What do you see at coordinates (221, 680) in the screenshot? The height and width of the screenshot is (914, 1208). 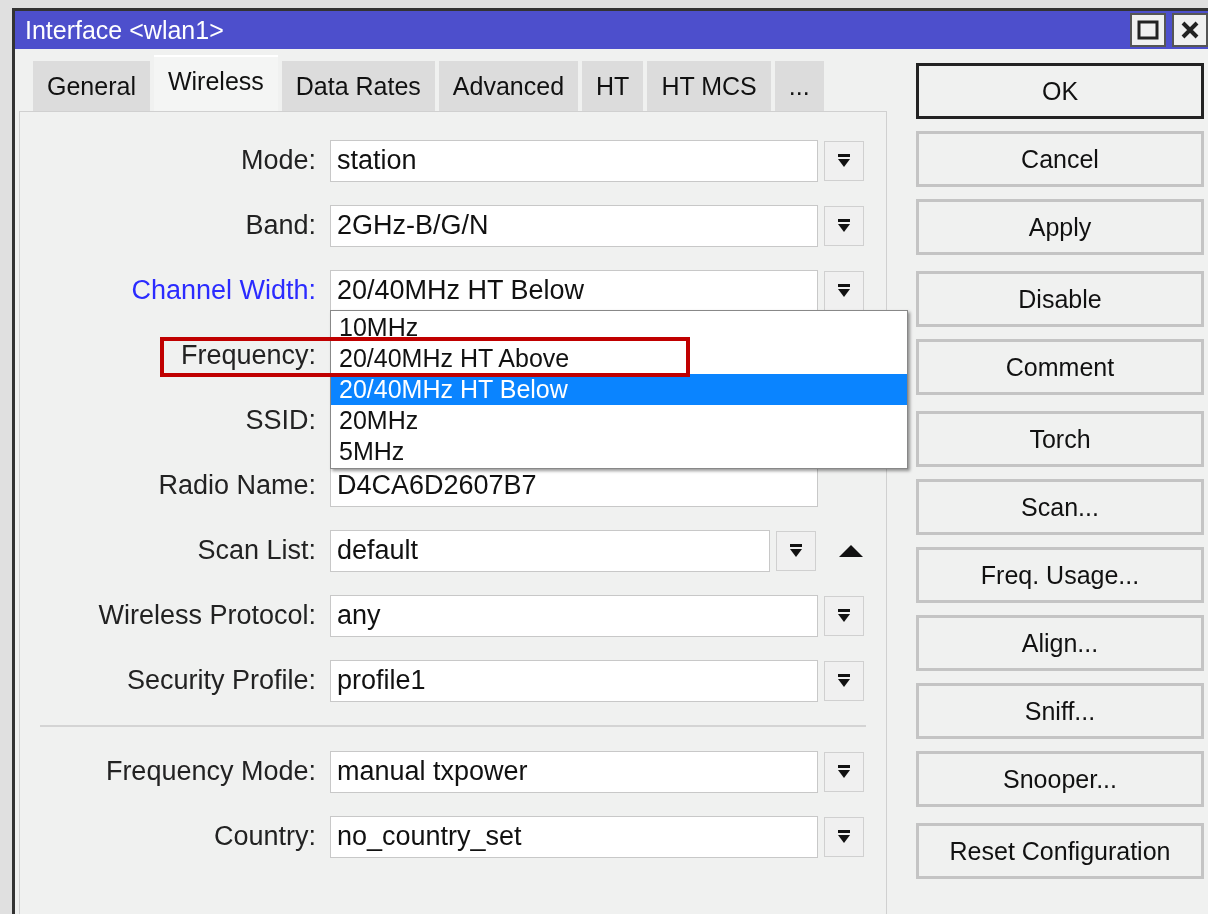 I see `field-label: Security Profile:` at bounding box center [221, 680].